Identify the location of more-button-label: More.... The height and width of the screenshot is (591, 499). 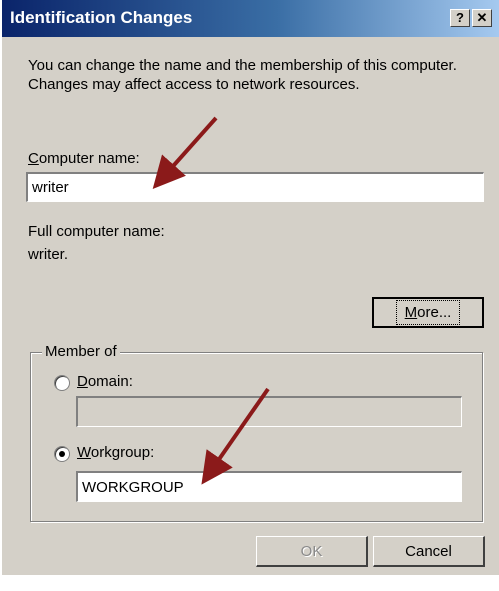
(428, 312).